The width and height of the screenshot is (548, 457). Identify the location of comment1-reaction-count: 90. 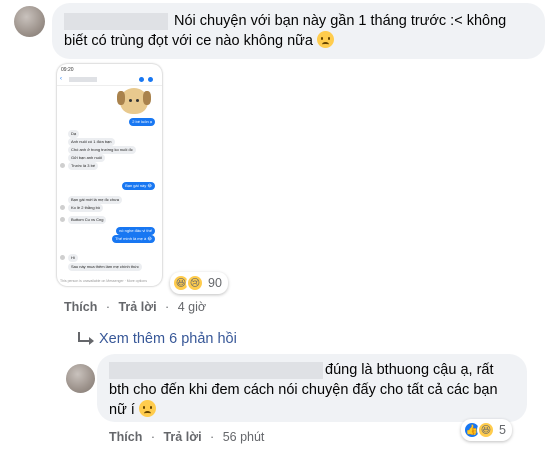
(215, 283).